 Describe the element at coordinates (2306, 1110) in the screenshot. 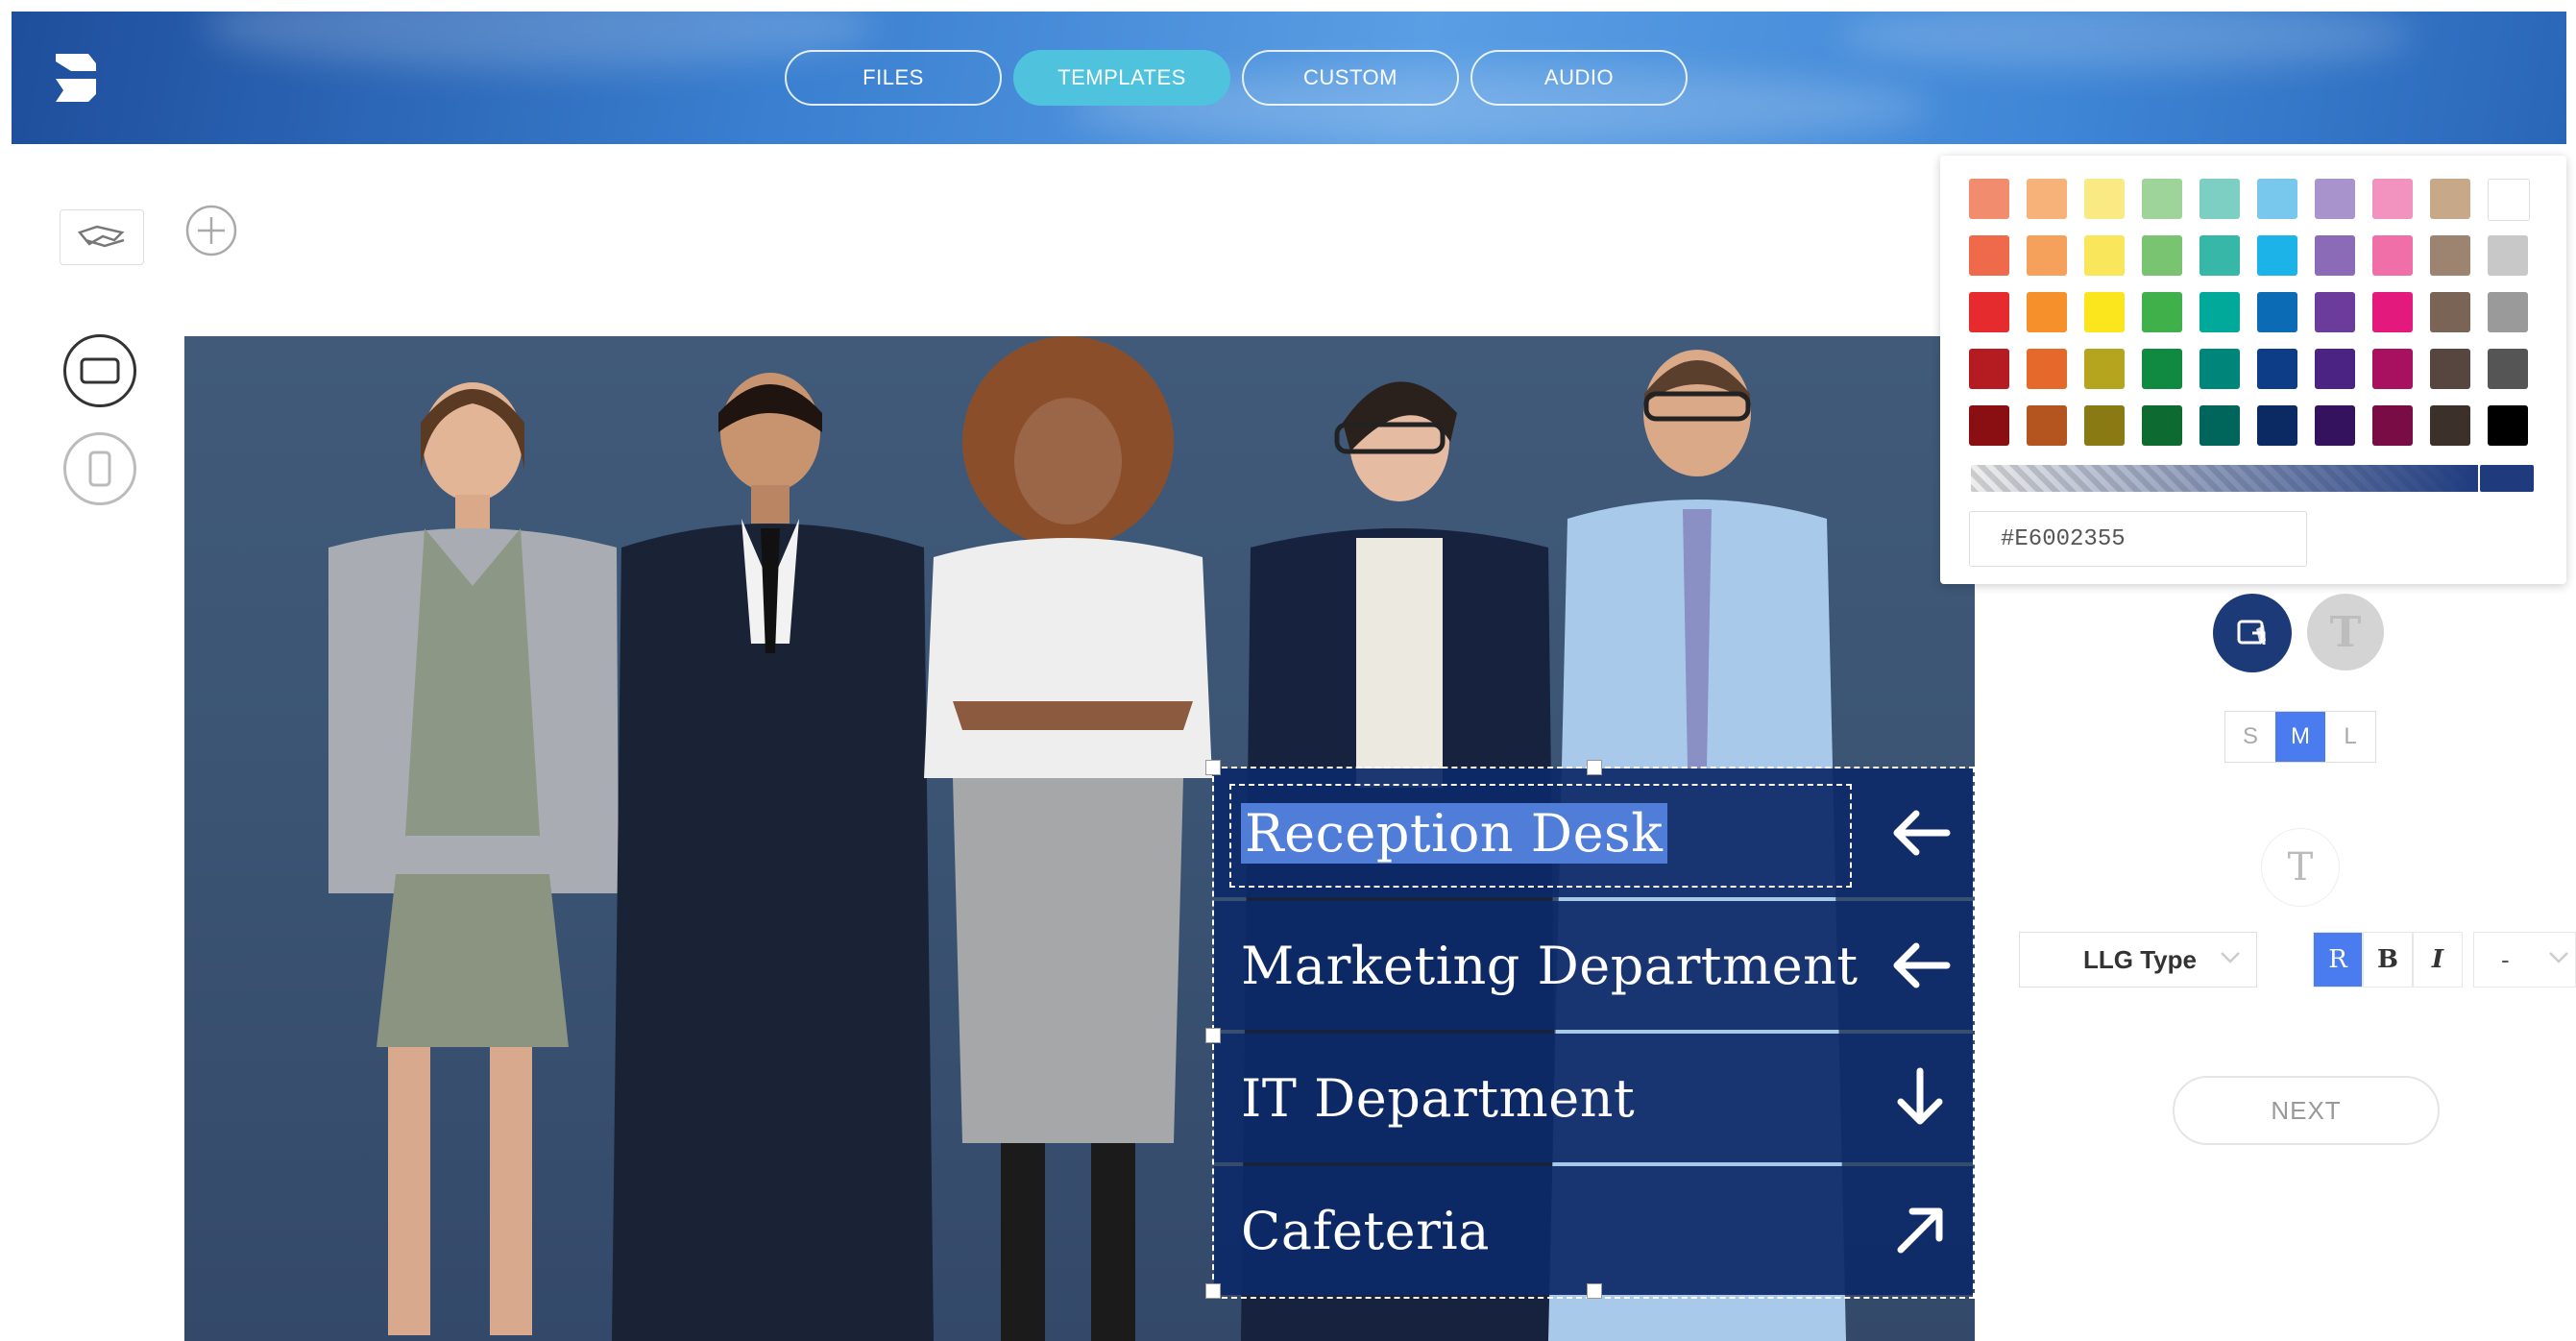

I see `next-button: NEXT` at that location.